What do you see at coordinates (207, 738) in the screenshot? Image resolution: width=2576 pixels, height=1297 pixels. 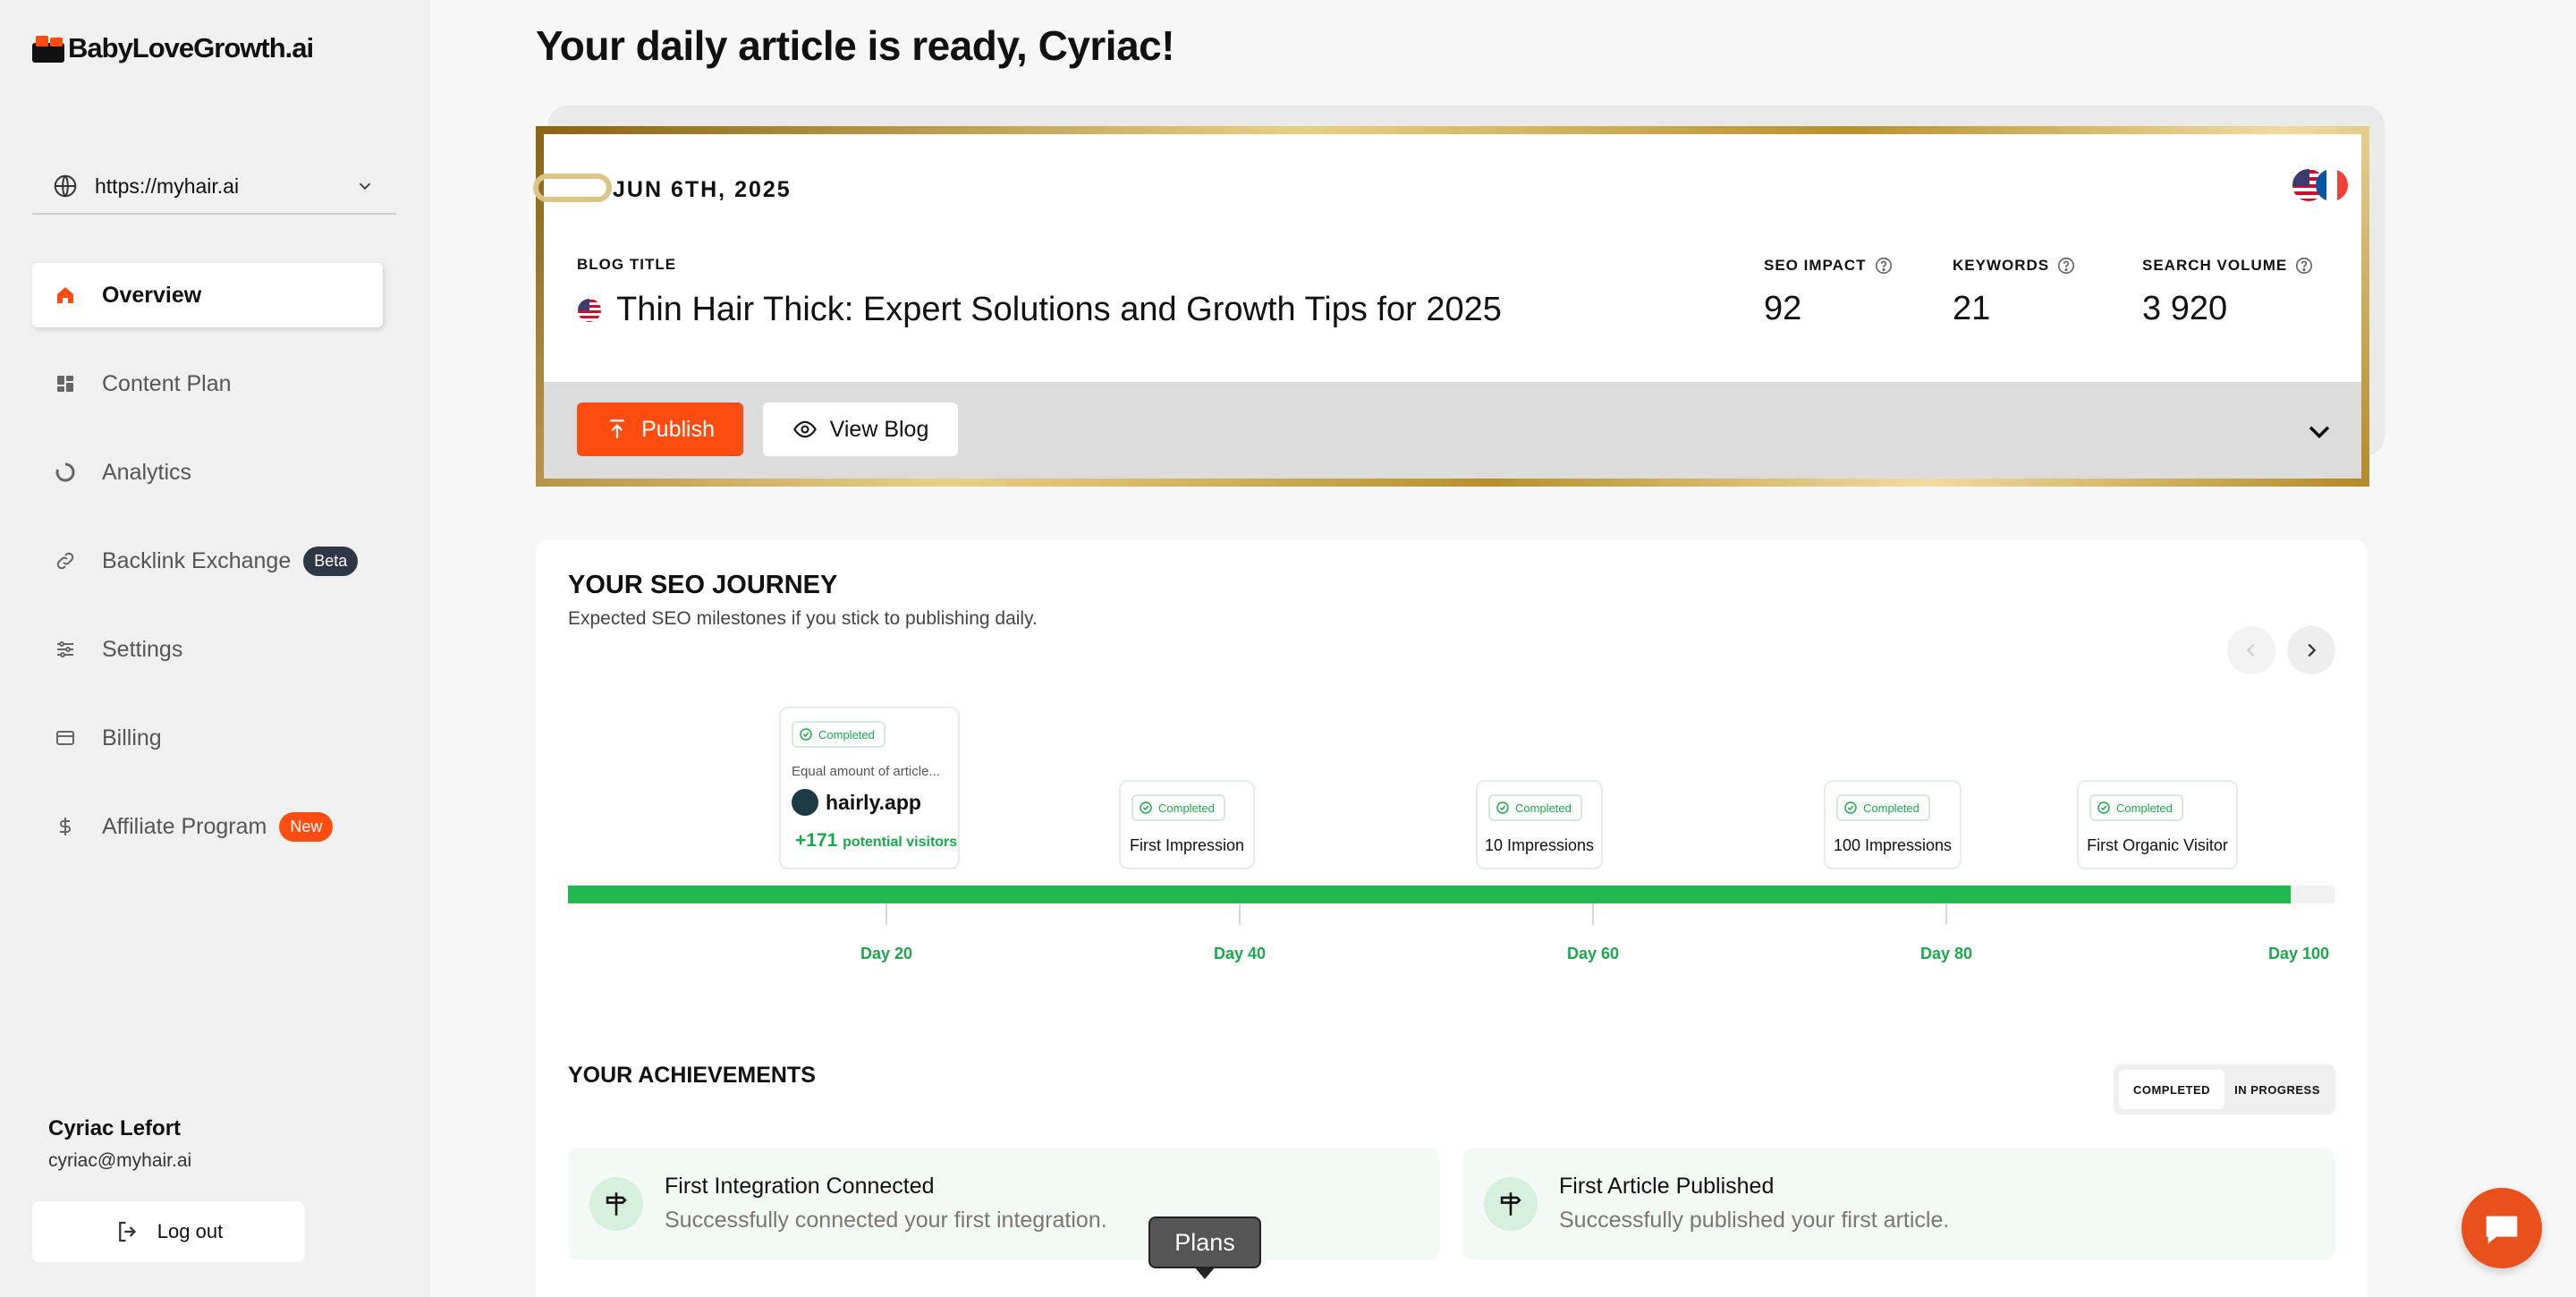 I see `sidebar-item-billing: Billing` at bounding box center [207, 738].